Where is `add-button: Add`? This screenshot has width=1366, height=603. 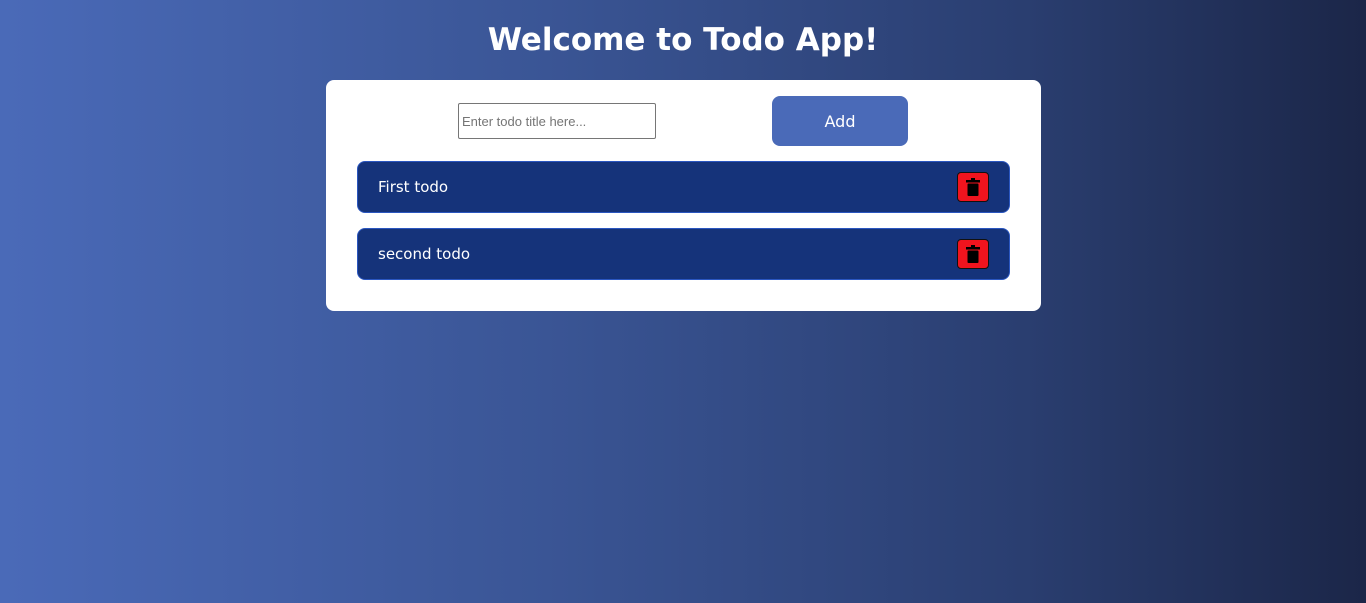
add-button: Add is located at coordinates (840, 121).